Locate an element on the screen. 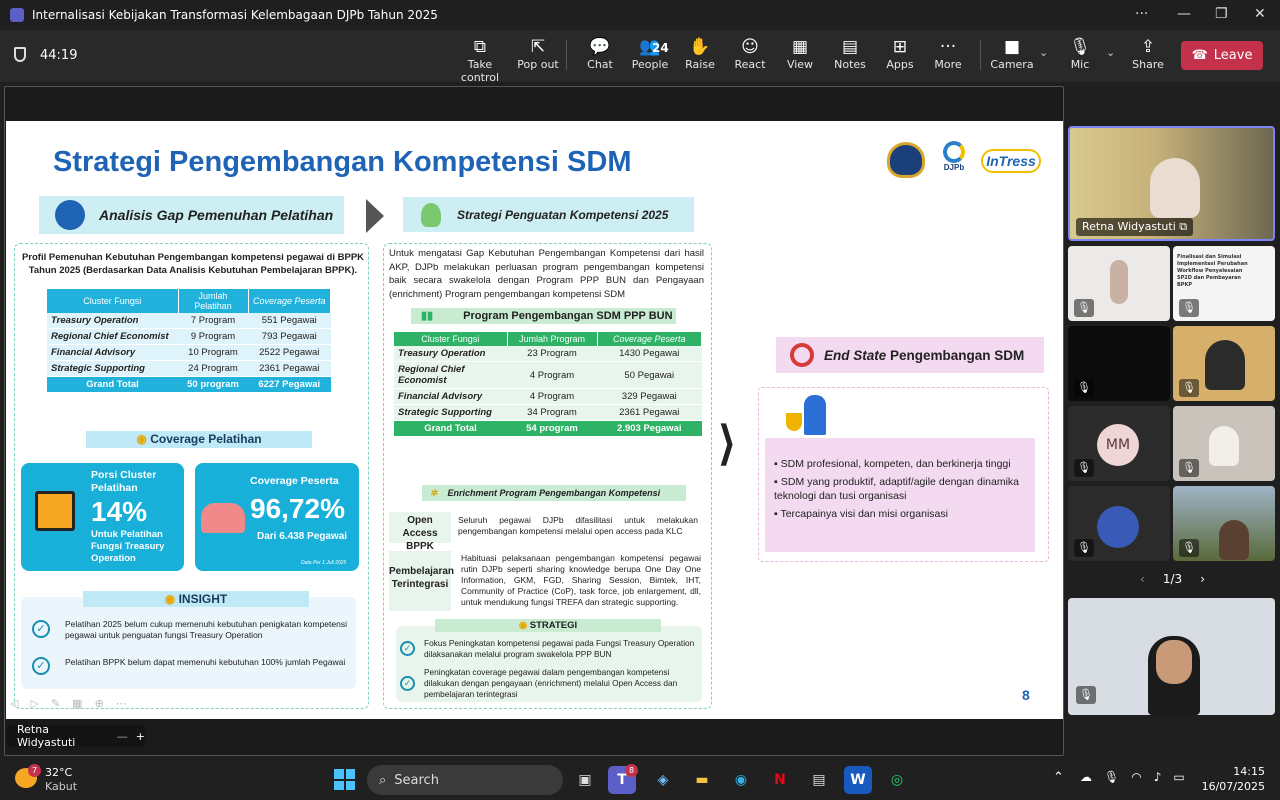  minimize-button: — is located at coordinates (1184, 14).